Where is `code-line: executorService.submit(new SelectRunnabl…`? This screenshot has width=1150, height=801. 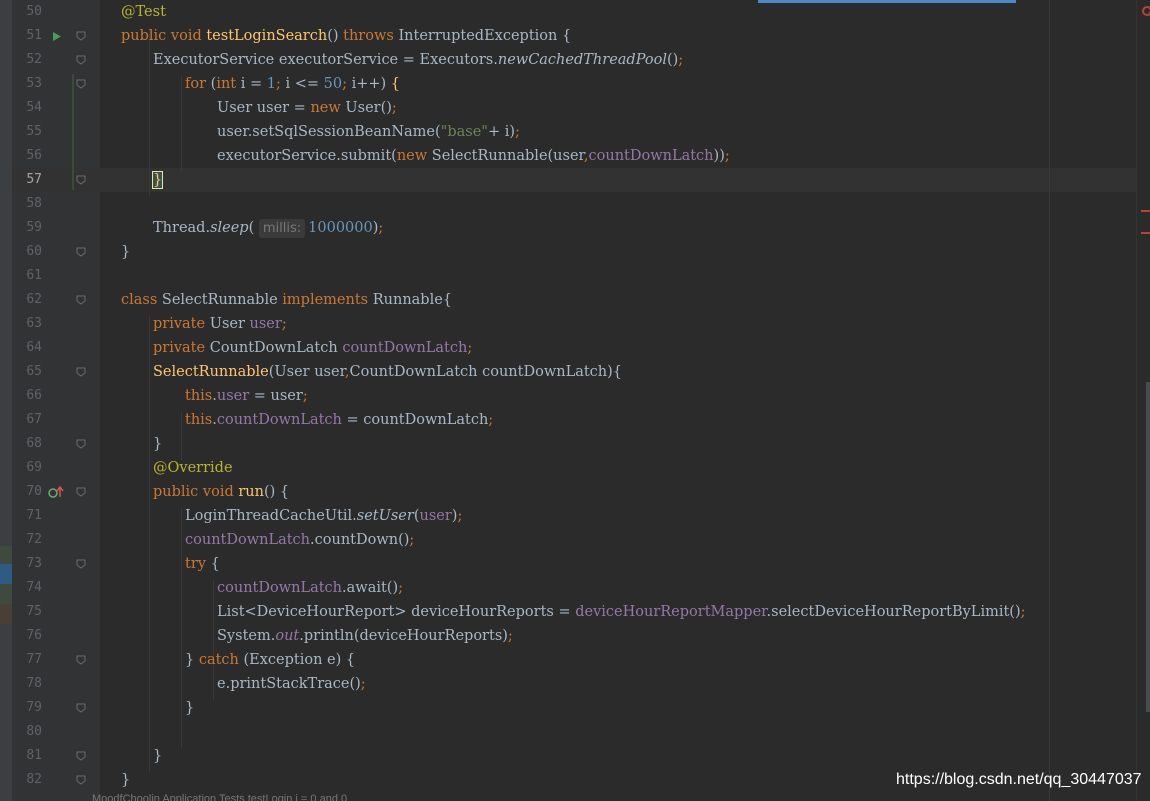 code-line: executorService.submit(new SelectRunnabl… is located at coordinates (473, 156).